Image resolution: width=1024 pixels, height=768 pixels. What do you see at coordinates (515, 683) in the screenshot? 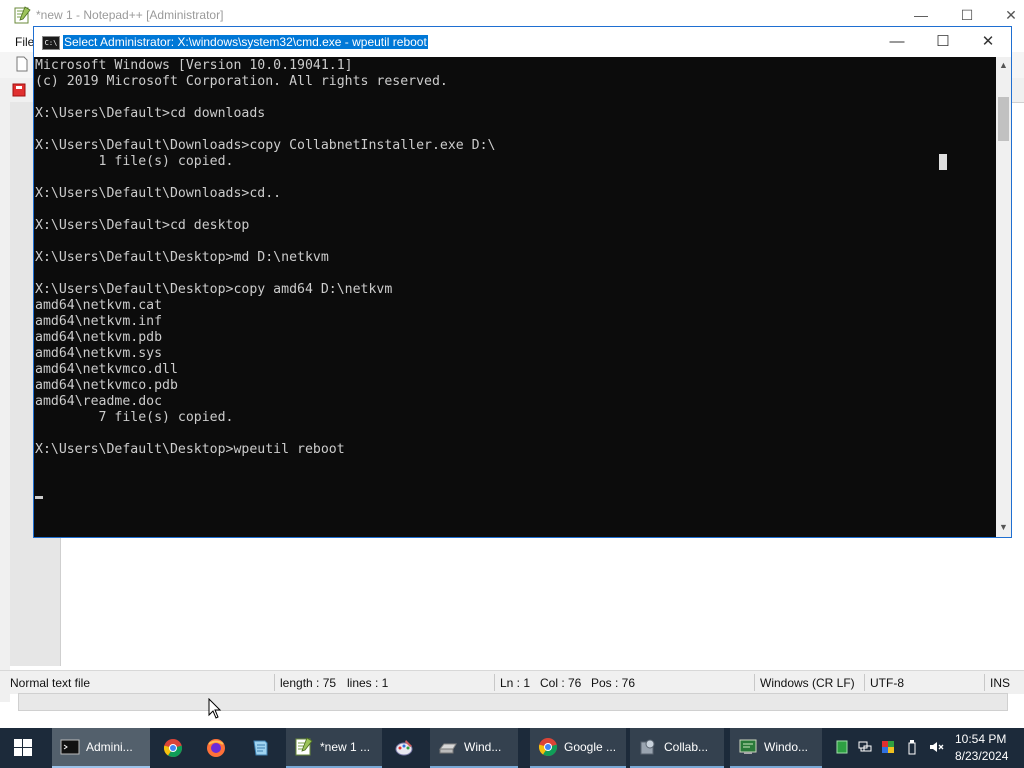
I see `status-ln: Ln : 1` at bounding box center [515, 683].